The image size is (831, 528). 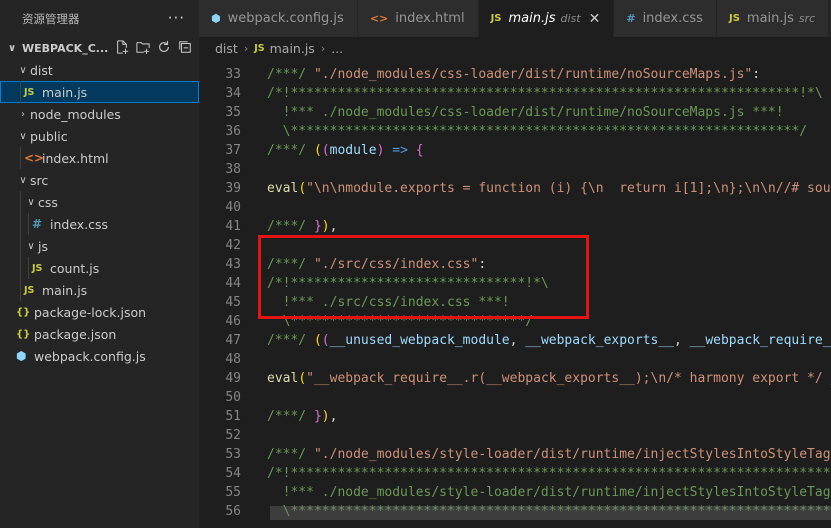 What do you see at coordinates (233, 416) in the screenshot?
I see `line-number: 51` at bounding box center [233, 416].